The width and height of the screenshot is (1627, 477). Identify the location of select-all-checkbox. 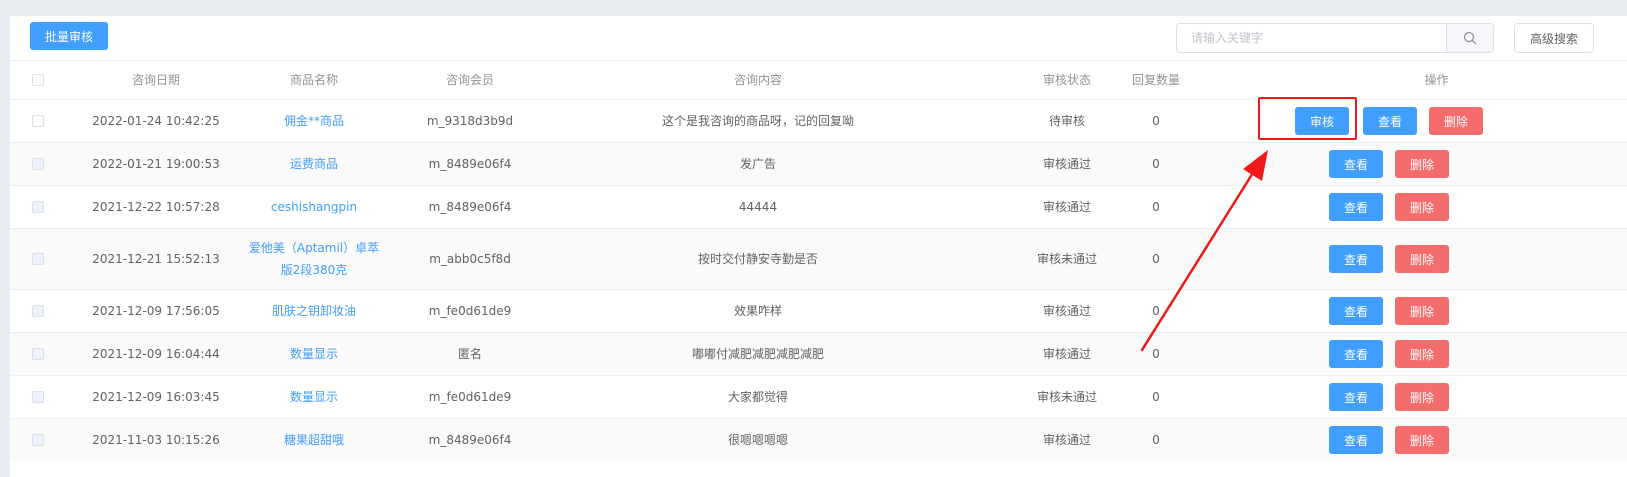
(38, 80).